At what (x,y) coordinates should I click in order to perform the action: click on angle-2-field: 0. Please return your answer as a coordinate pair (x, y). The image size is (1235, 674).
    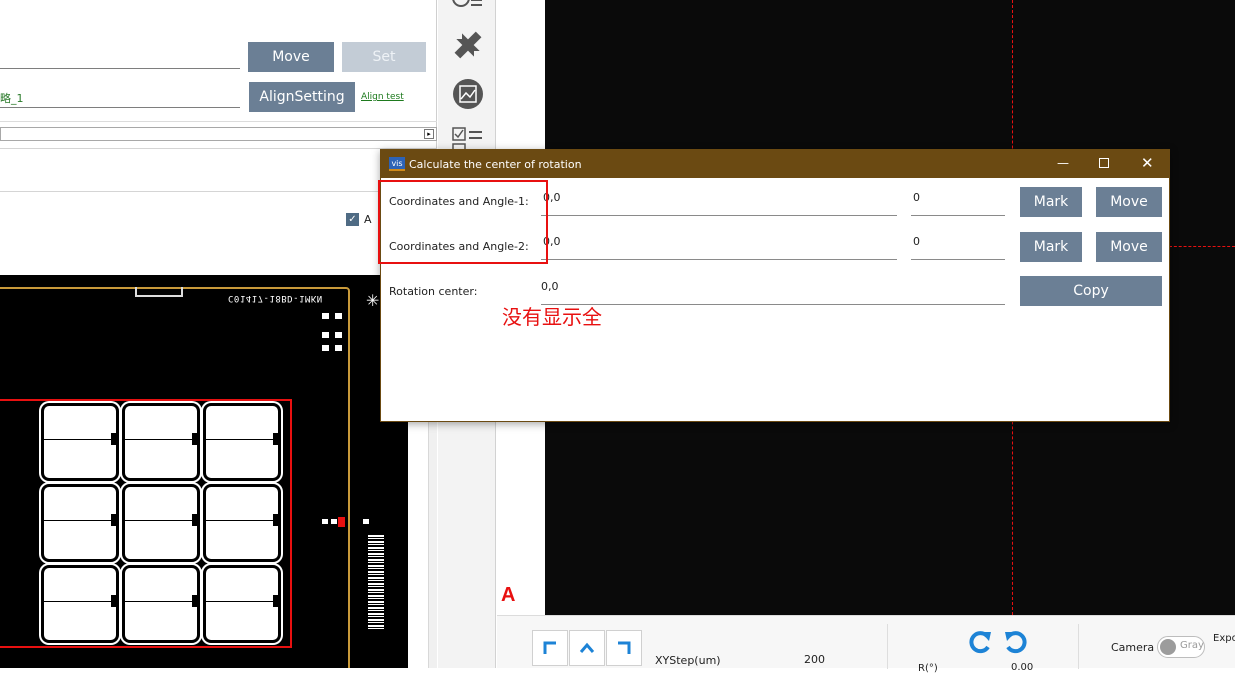
    Looking at the image, I should click on (958, 247).